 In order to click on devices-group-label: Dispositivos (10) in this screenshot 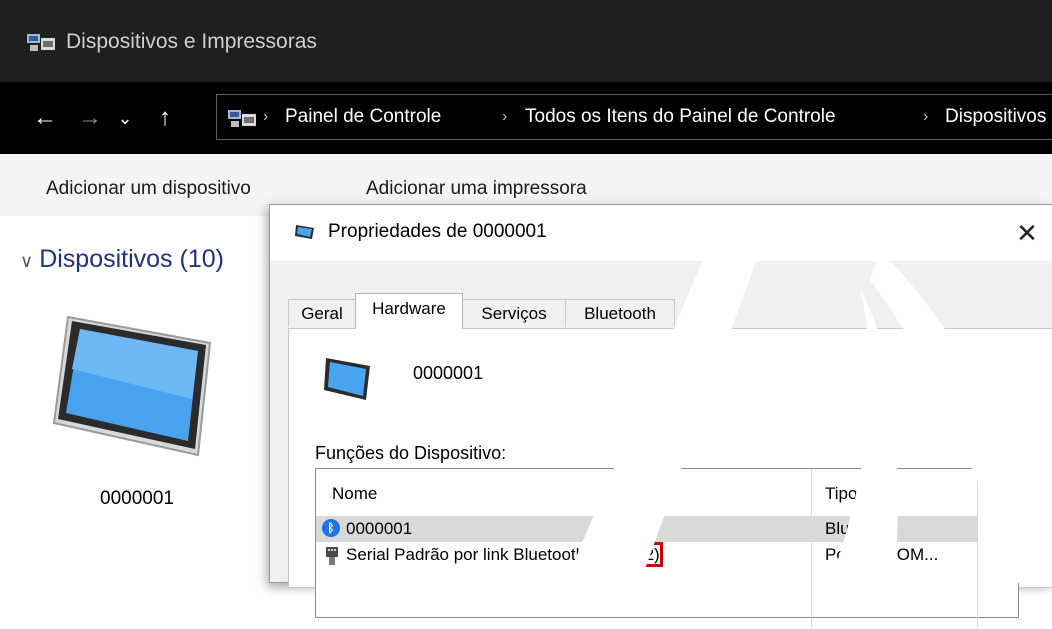, I will do `click(131, 259)`.